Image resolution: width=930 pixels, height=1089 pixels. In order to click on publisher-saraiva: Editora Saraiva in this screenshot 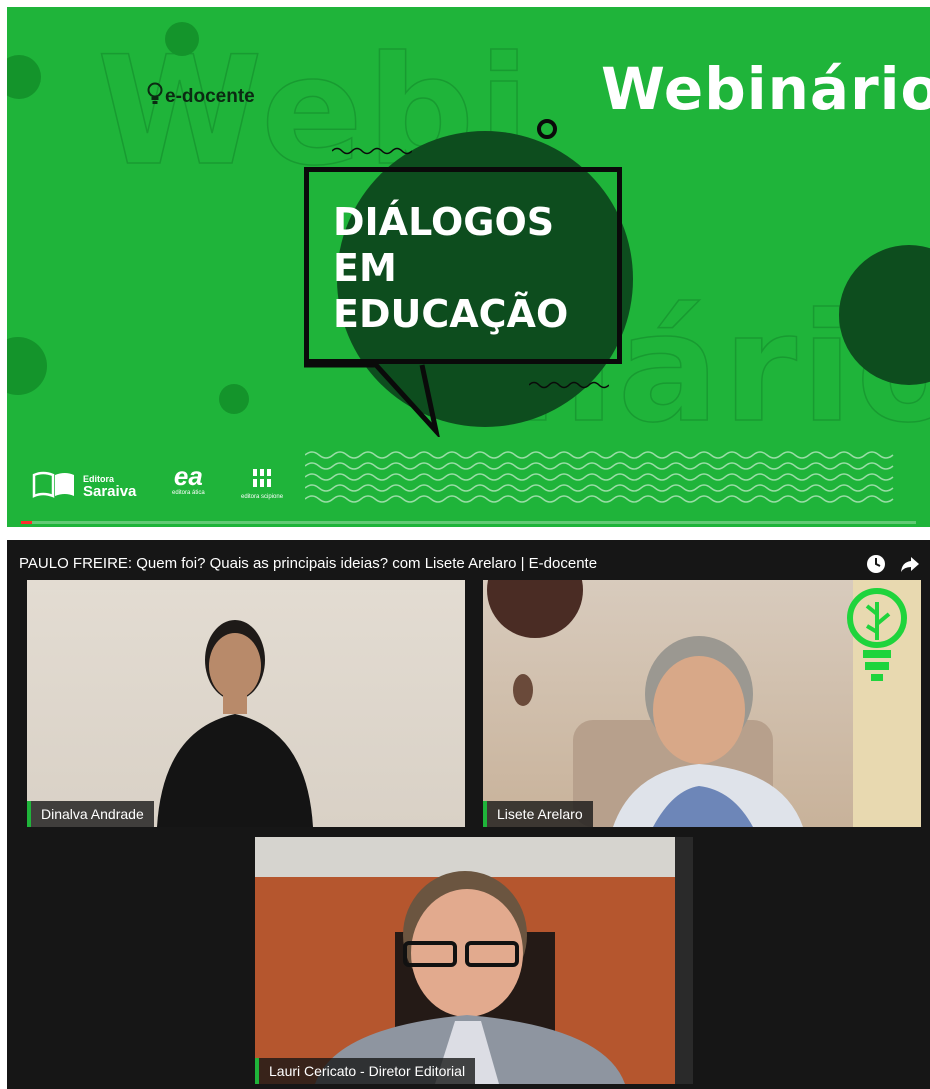, I will do `click(83, 486)`.